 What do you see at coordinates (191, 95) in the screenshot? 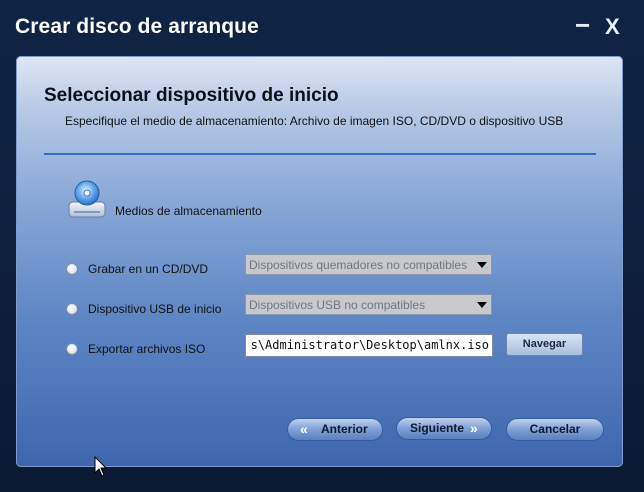
I see `page-title: Seleccionar dispositivo de inicio` at bounding box center [191, 95].